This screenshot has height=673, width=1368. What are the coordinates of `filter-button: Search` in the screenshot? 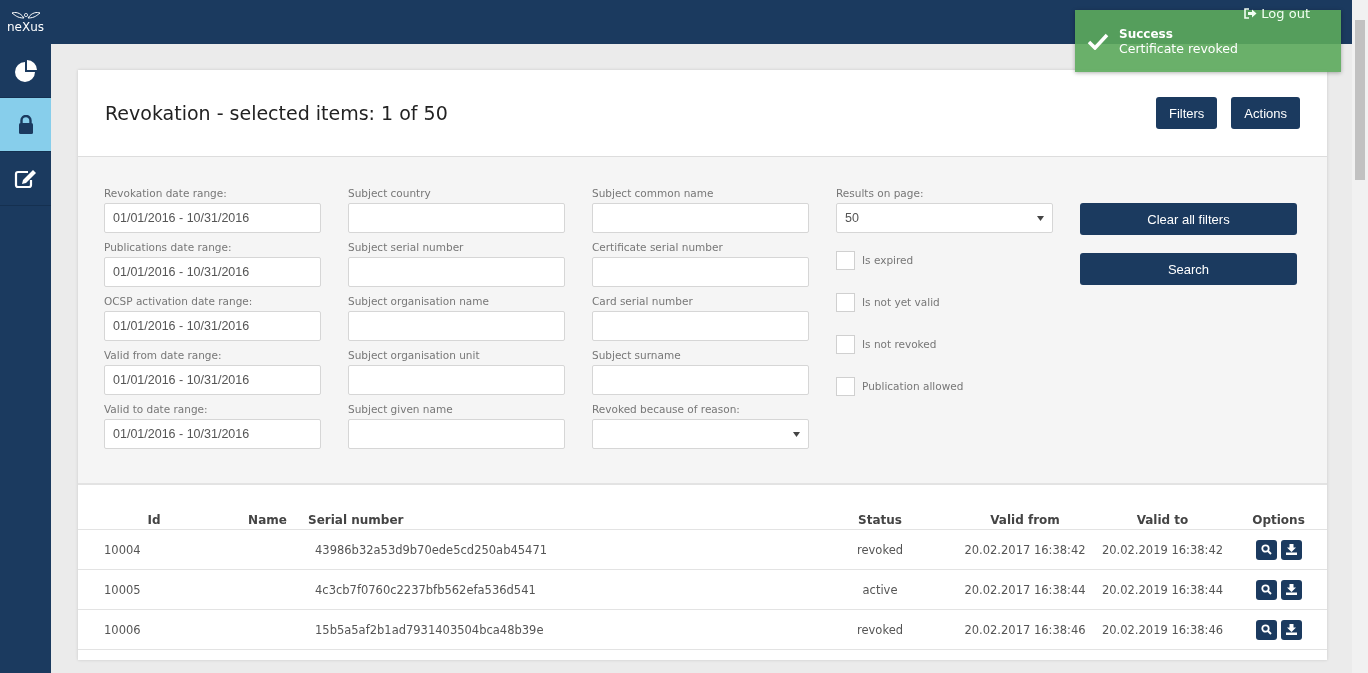 It's located at (1188, 269).